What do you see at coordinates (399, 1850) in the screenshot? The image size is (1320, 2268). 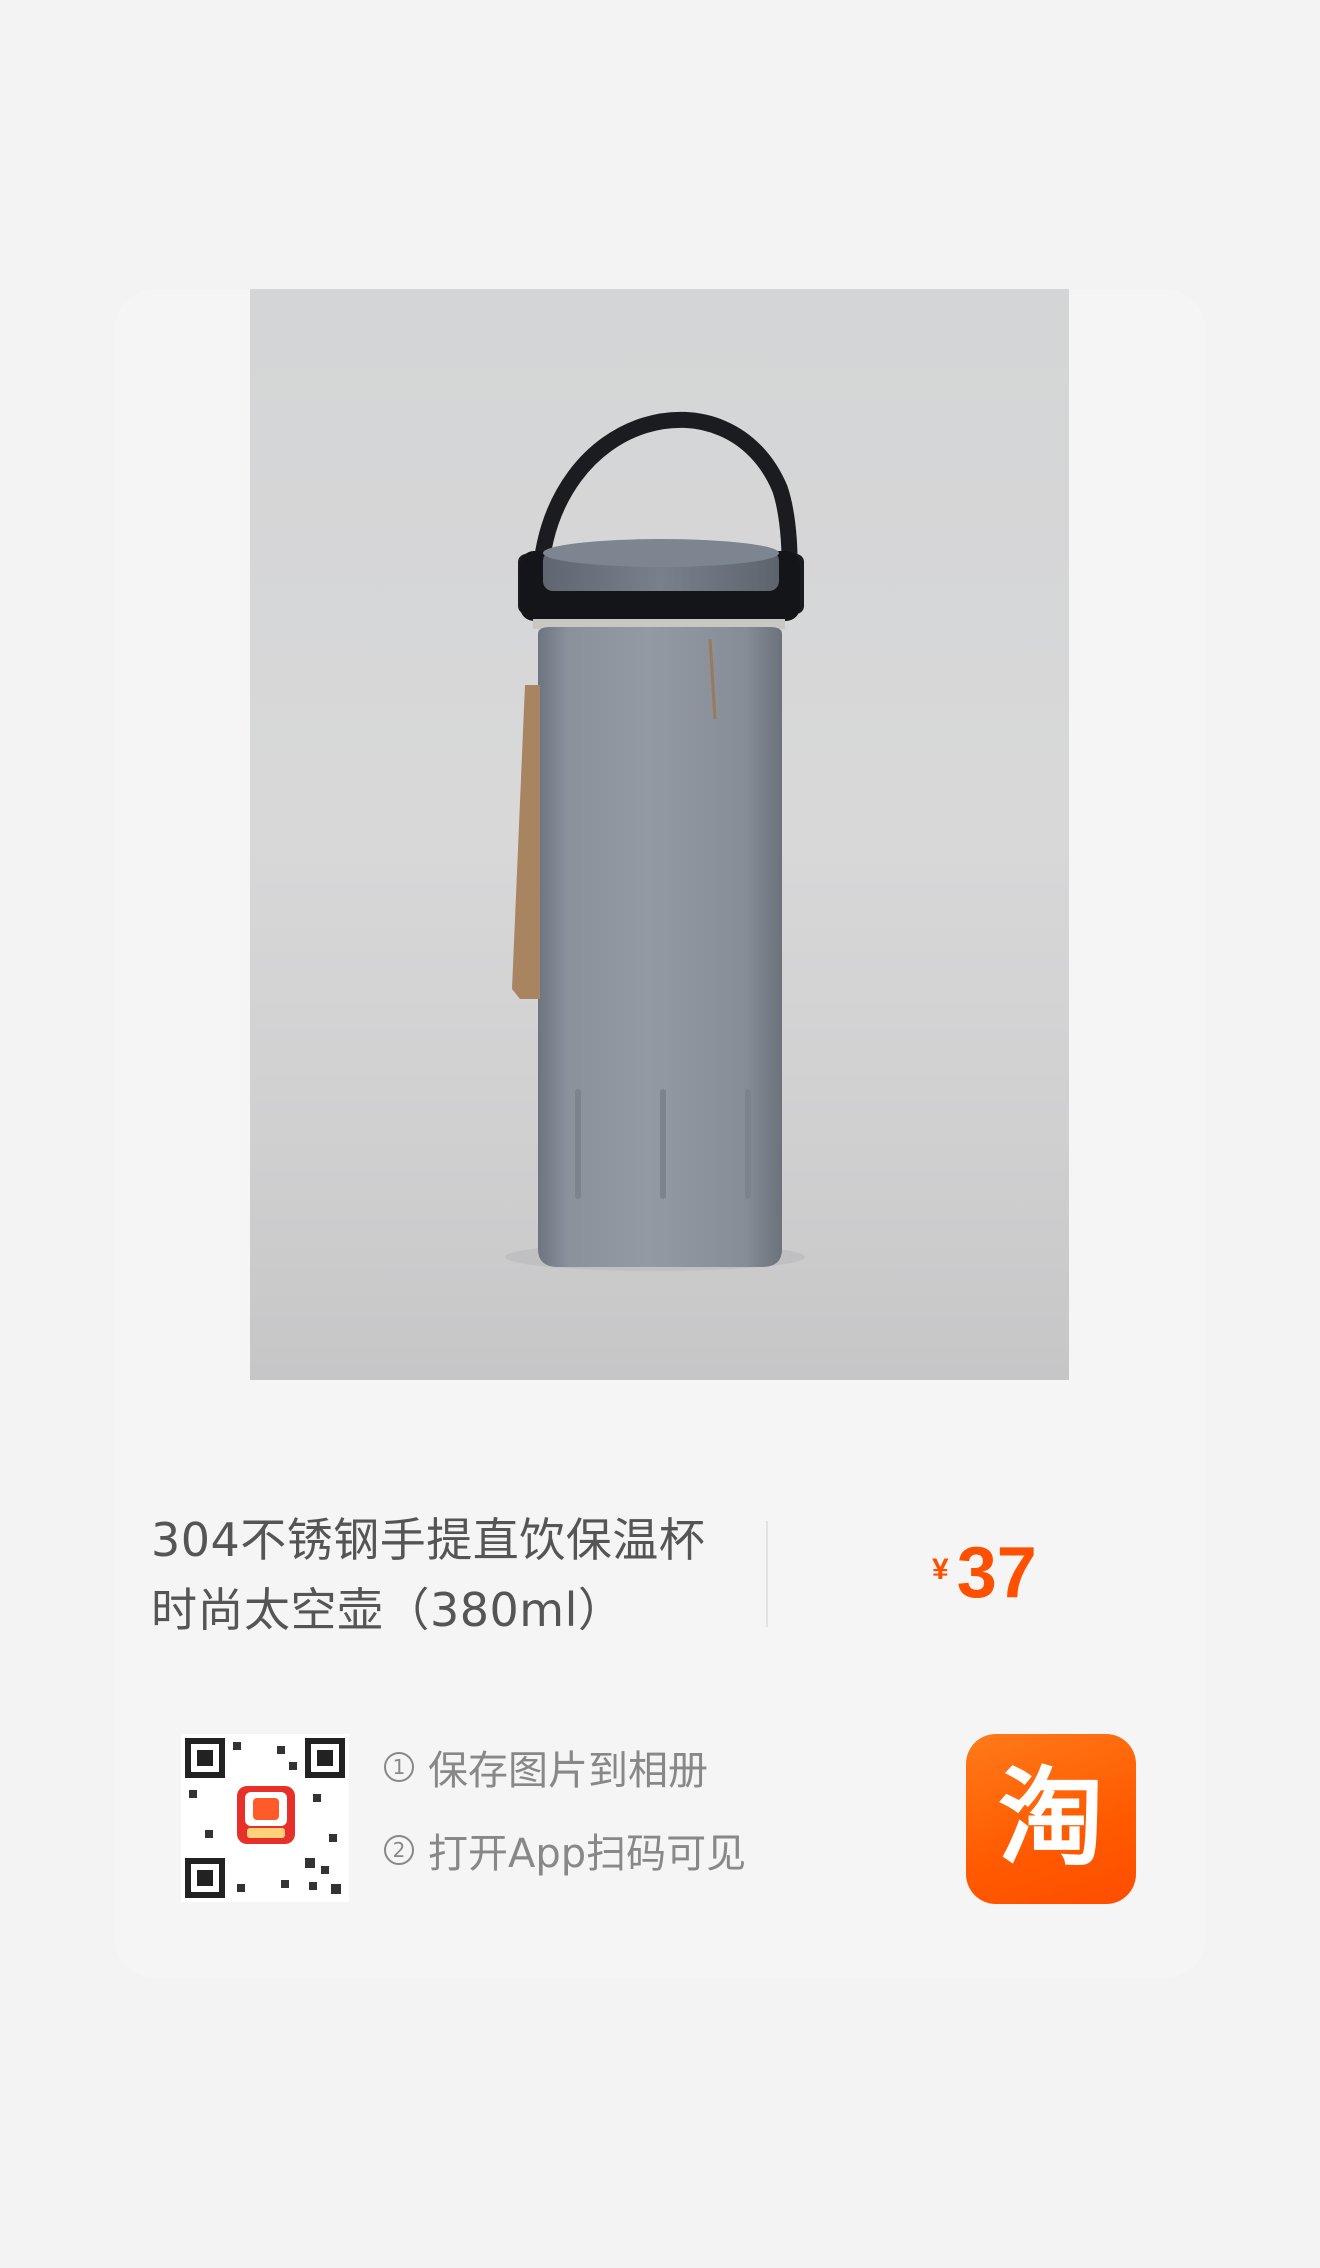 I see `step-2-number: 2` at bounding box center [399, 1850].